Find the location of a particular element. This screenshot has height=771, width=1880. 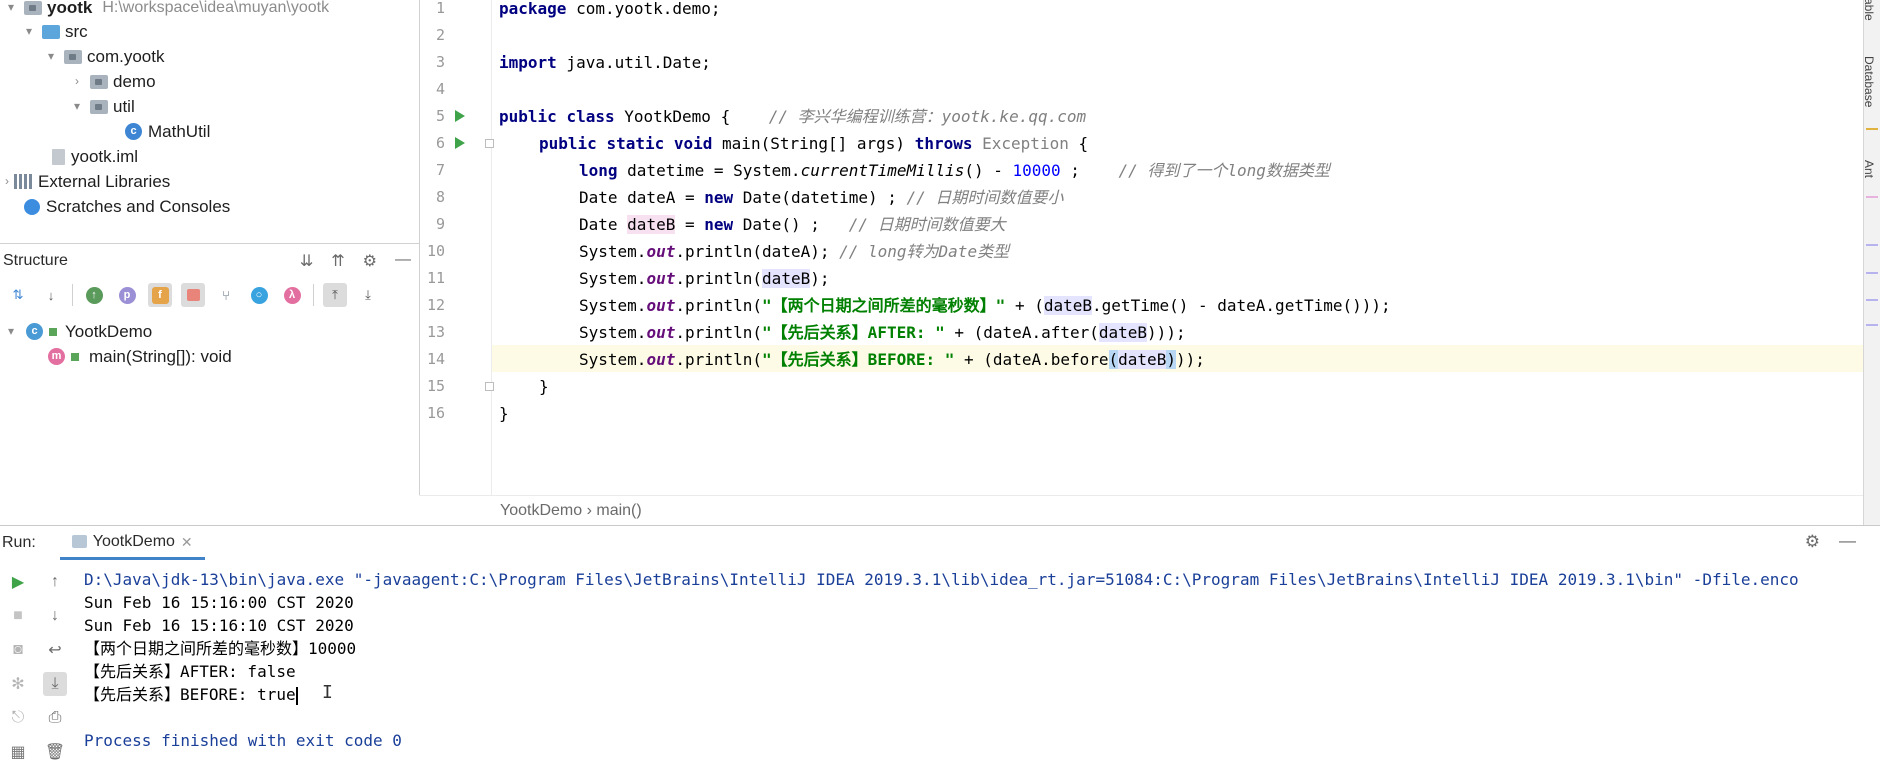

show-lambdas-icon: λ is located at coordinates (292, 295).